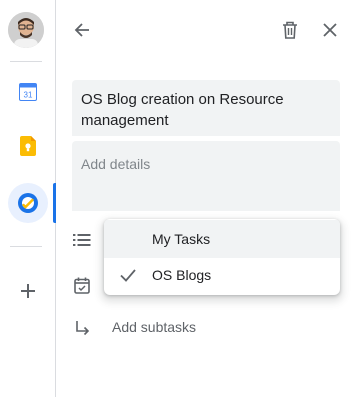  What do you see at coordinates (222, 275) in the screenshot?
I see `menu-item-os-blogs: OS Blogs` at bounding box center [222, 275].